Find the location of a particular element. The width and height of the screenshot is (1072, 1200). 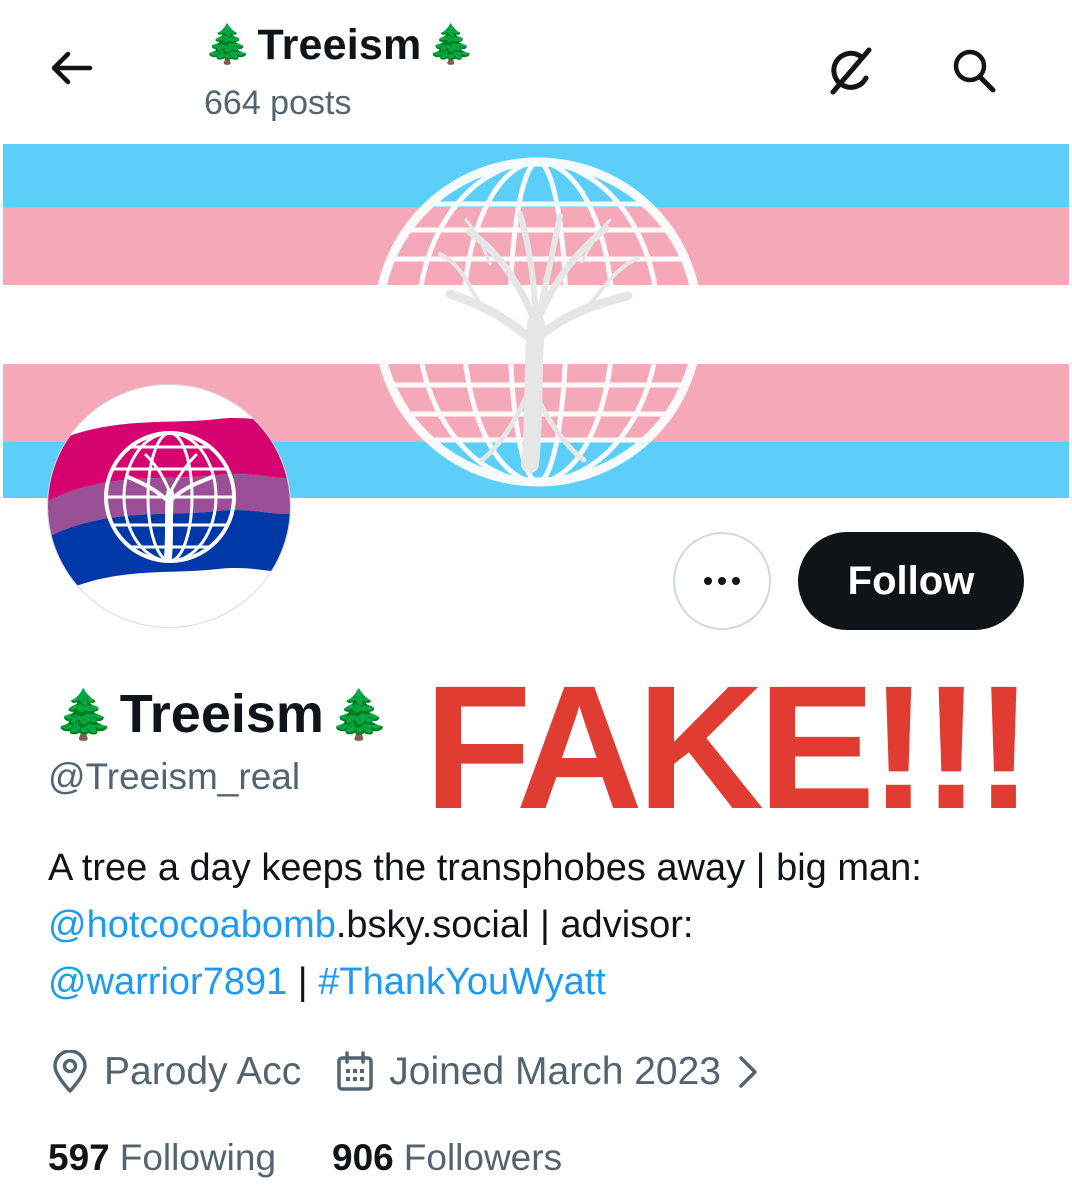

back-button is located at coordinates (70, 68).